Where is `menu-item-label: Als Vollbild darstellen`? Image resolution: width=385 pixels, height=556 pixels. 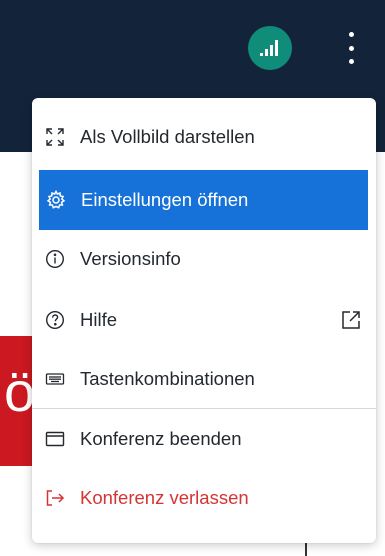 menu-item-label: Als Vollbild darstellen is located at coordinates (167, 136).